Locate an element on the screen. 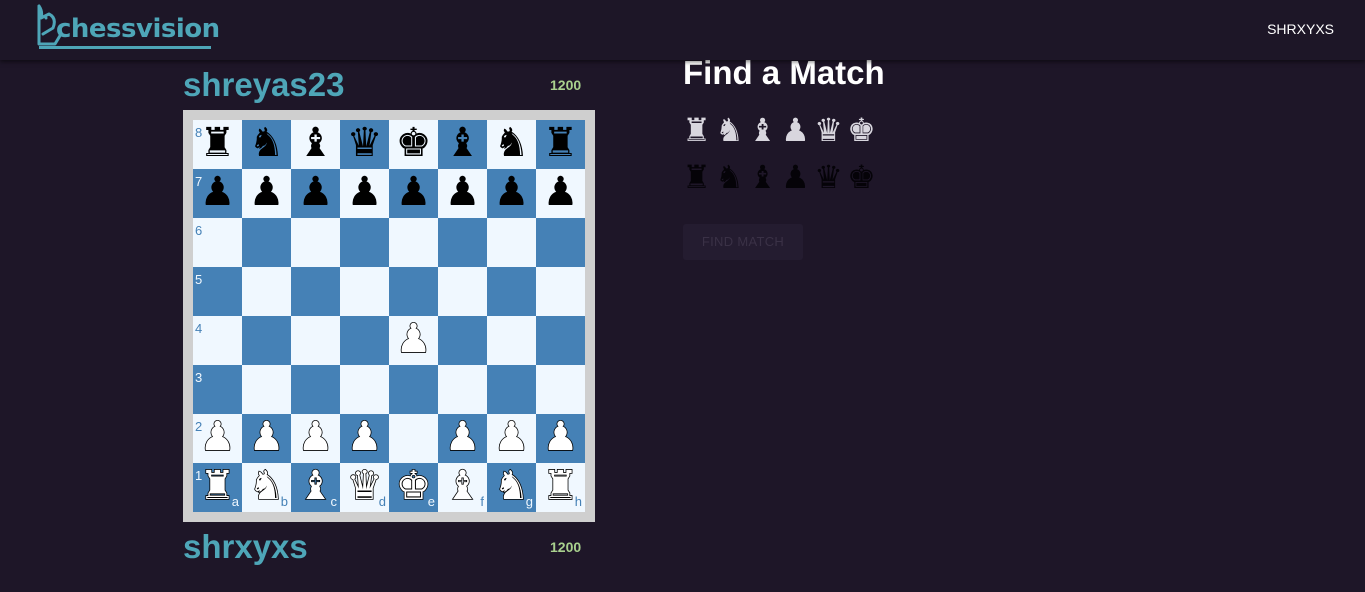 The width and height of the screenshot is (1365, 592). board-square: ♚ is located at coordinates (413, 144).